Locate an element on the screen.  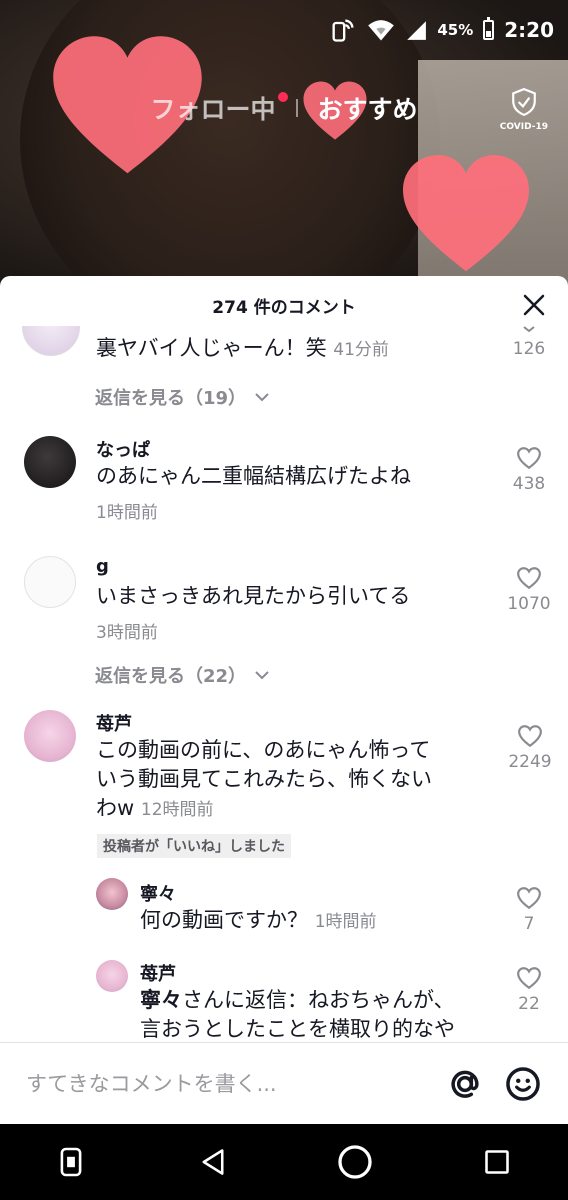
comment-text: いまさっきあれ見たから引いてる is located at coordinates (253, 596).